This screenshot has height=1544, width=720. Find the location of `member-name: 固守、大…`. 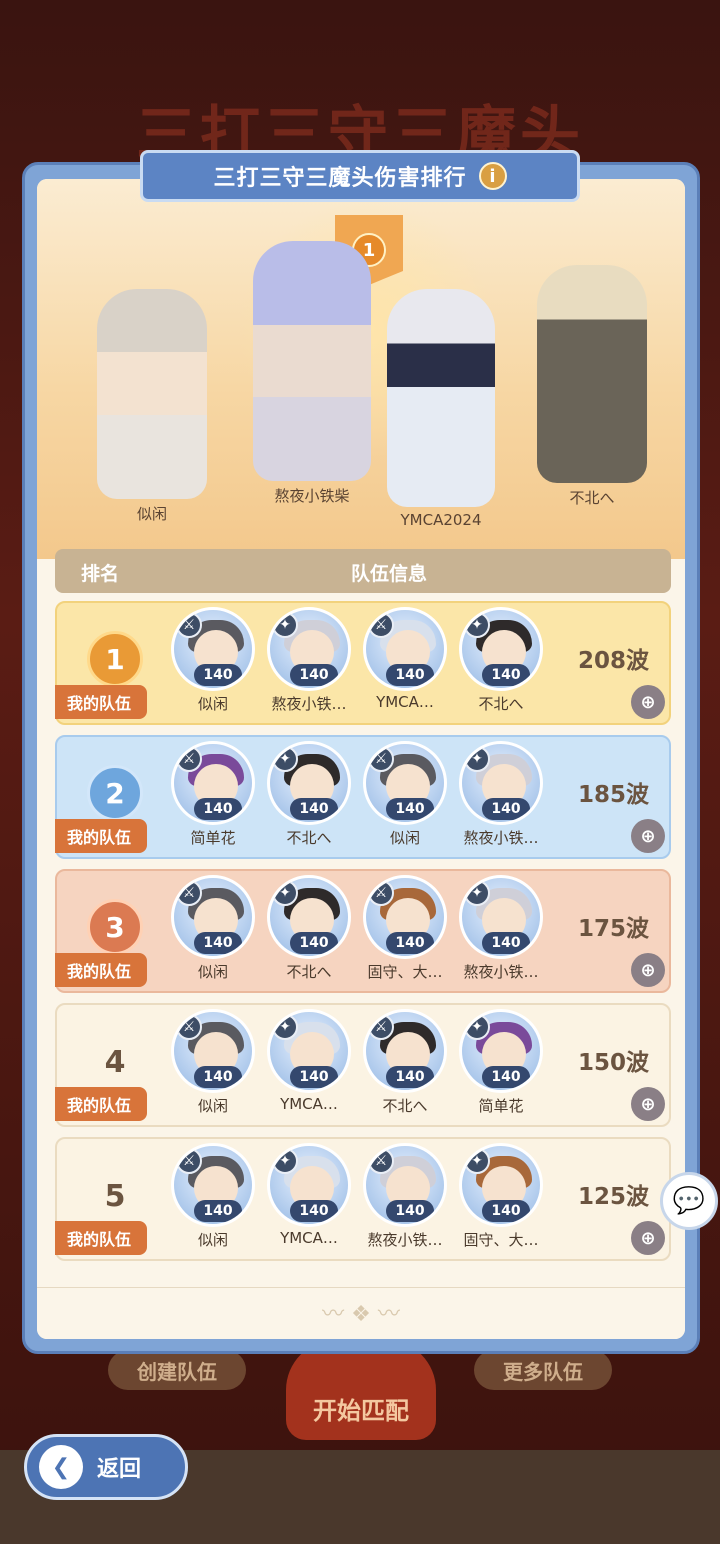

member-name: 固守、大… is located at coordinates (501, 1240).